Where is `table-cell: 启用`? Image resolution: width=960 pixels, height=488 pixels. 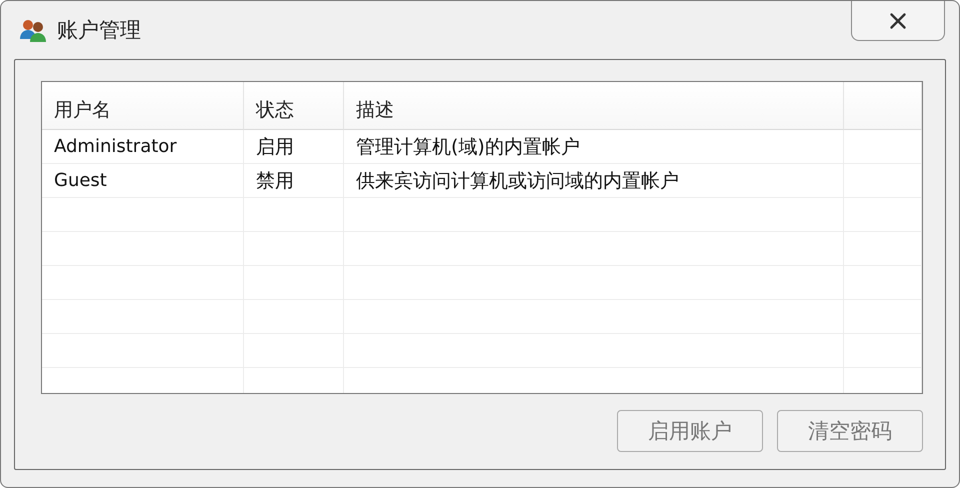 table-cell: 启用 is located at coordinates (294, 147).